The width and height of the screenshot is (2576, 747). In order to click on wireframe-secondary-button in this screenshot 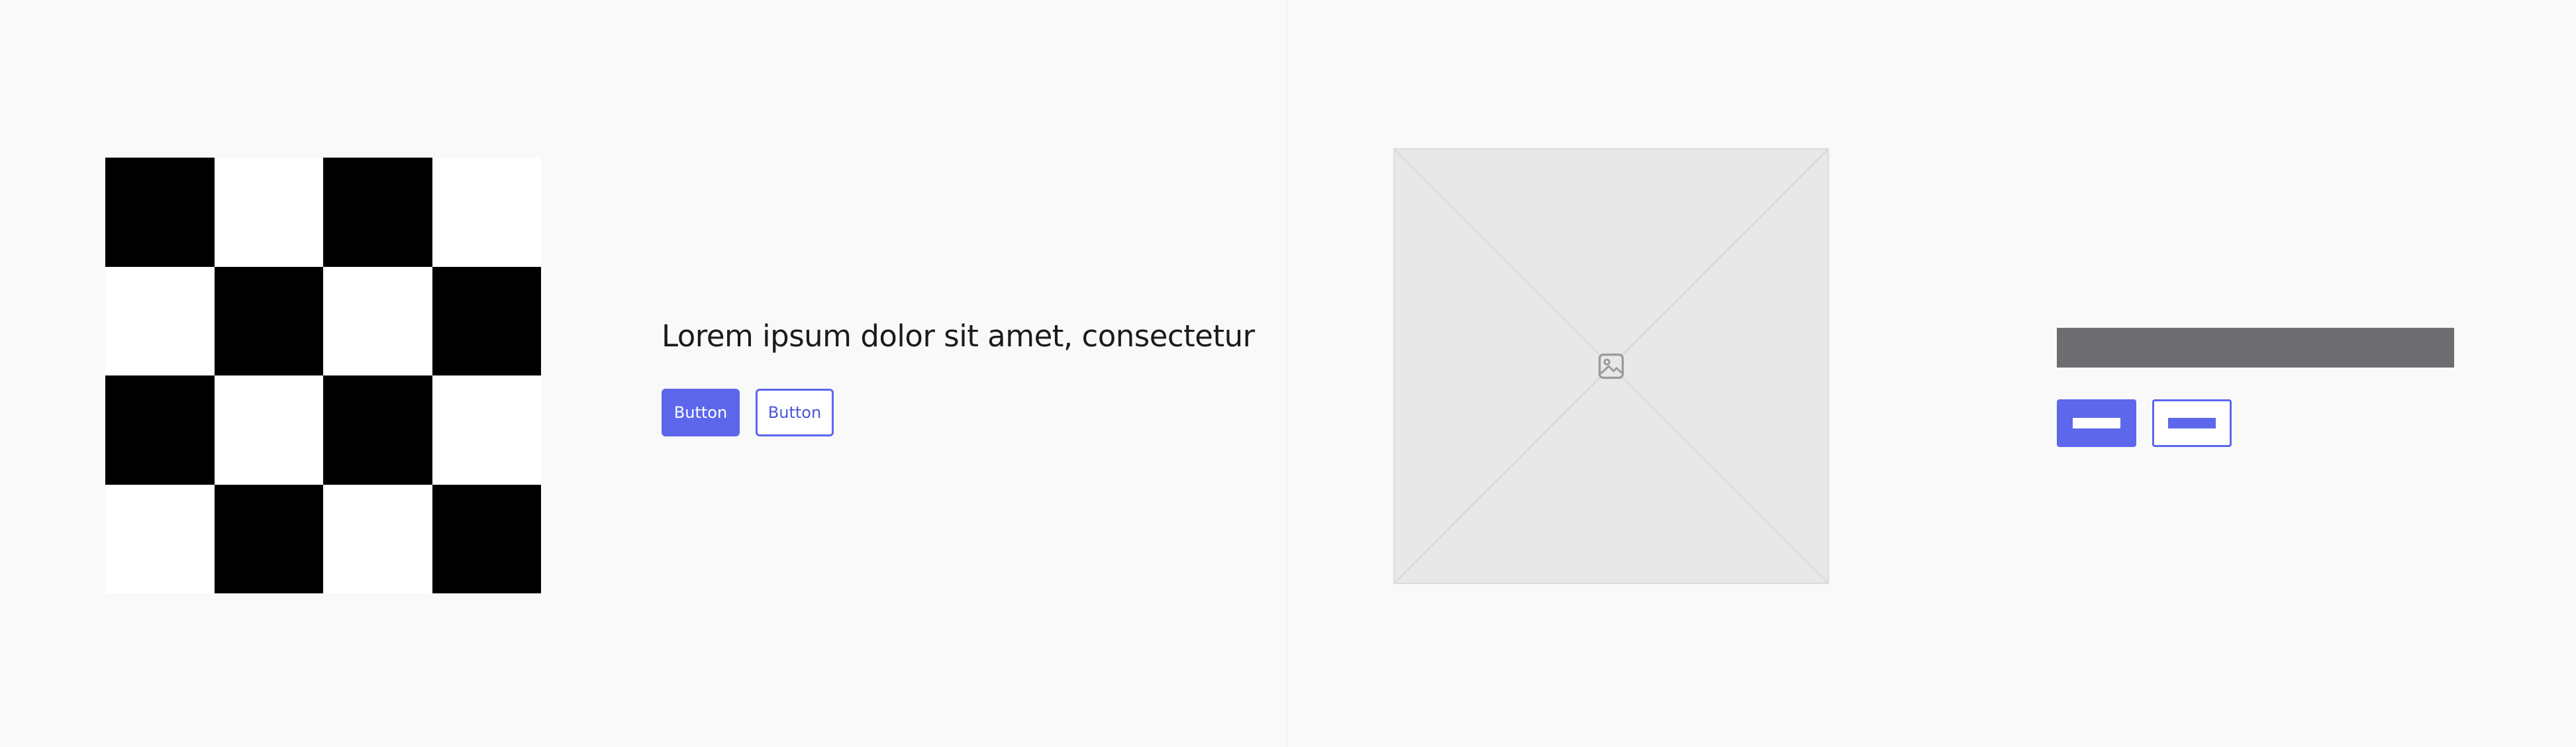, I will do `click(2192, 423)`.